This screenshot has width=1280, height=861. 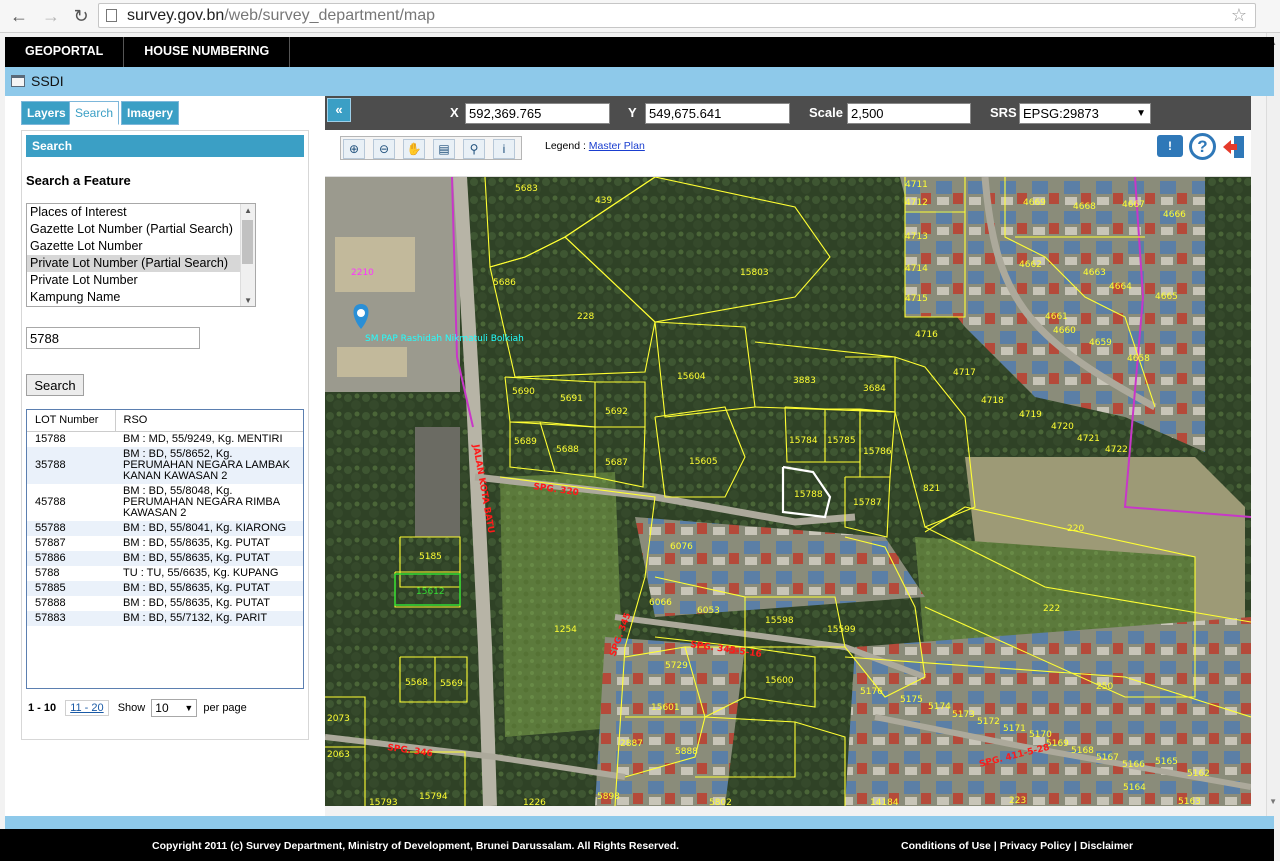 I want to click on lot-label: 15803, so click(x=754, y=273).